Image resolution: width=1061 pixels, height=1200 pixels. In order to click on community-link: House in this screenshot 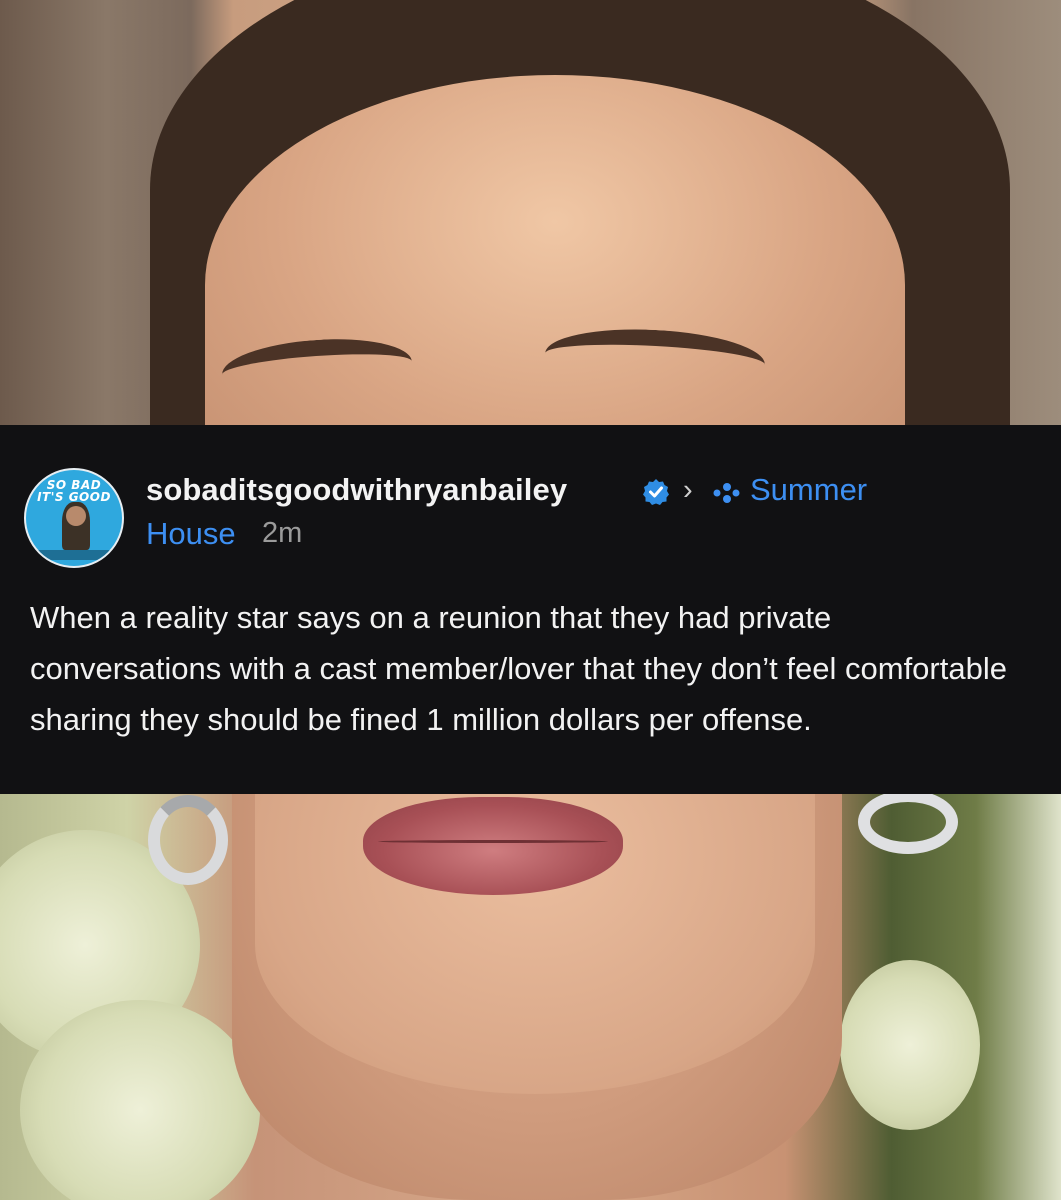, I will do `click(191, 534)`.